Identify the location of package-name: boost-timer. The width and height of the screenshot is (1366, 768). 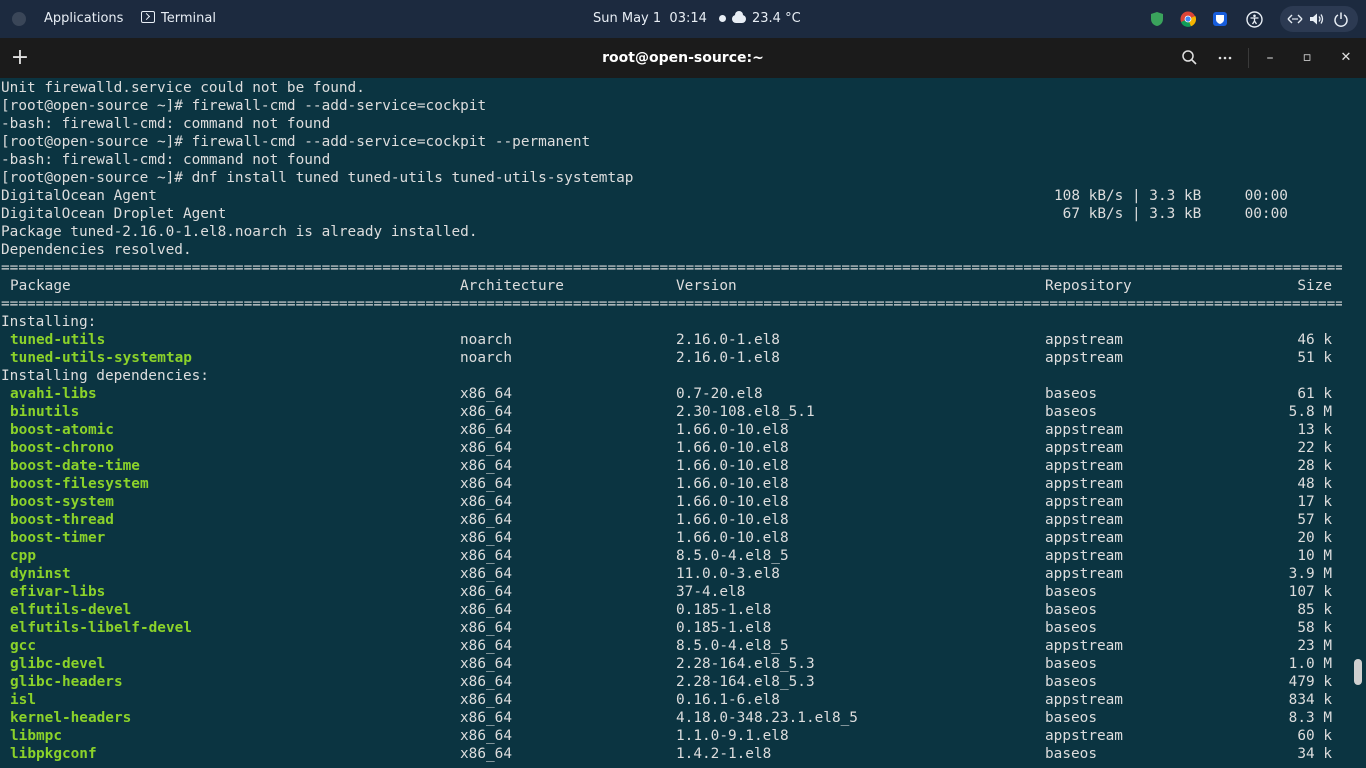
(58, 538).